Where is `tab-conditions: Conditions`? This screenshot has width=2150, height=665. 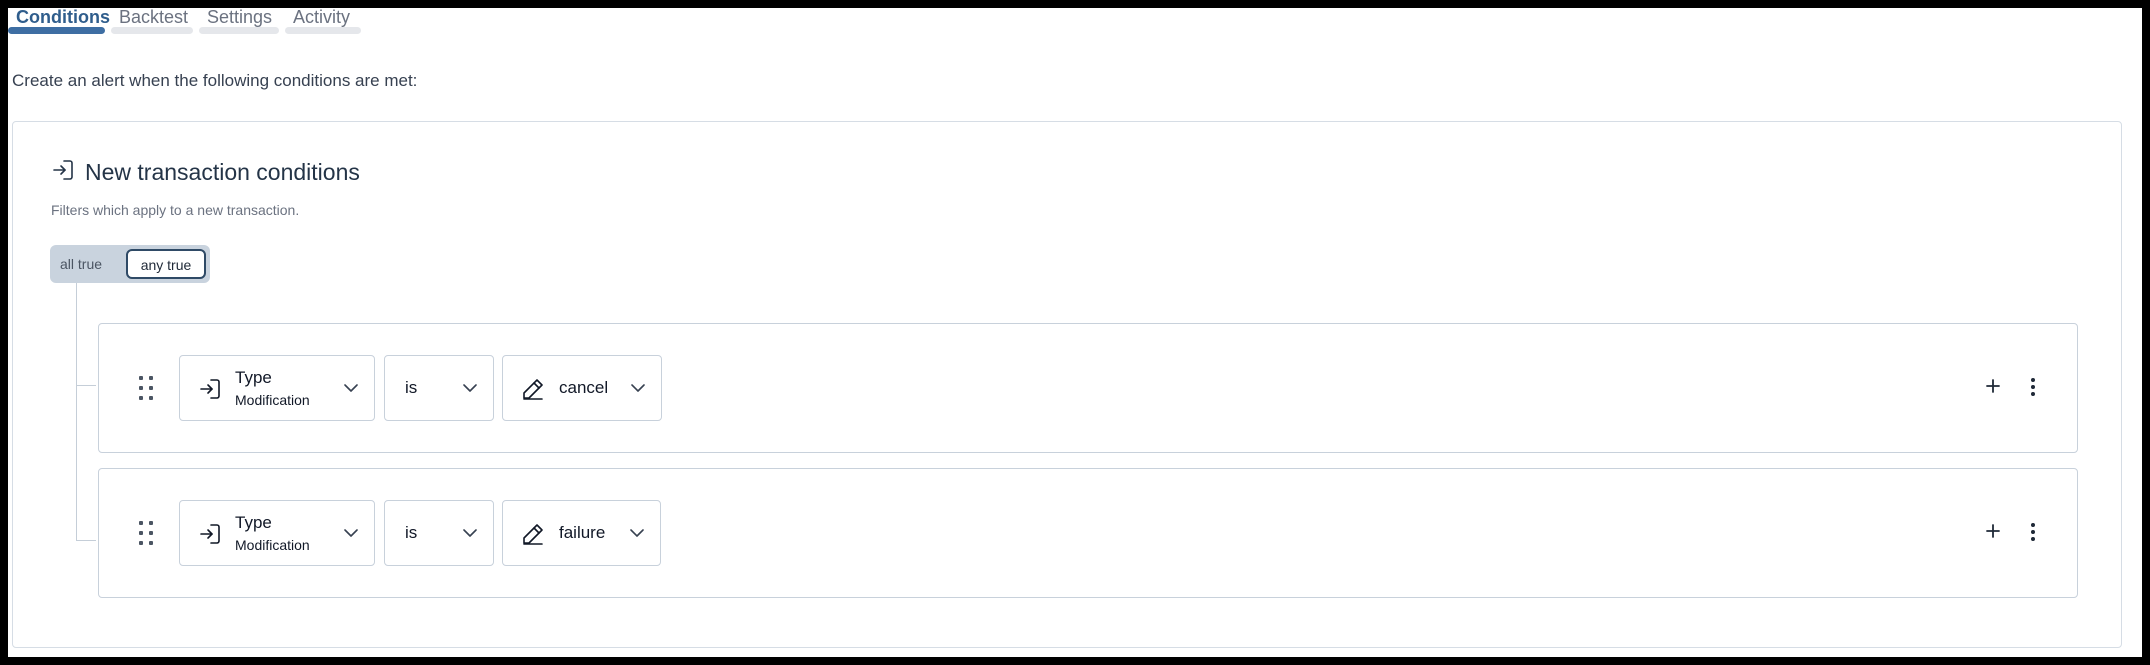
tab-conditions: Conditions is located at coordinates (59, 22).